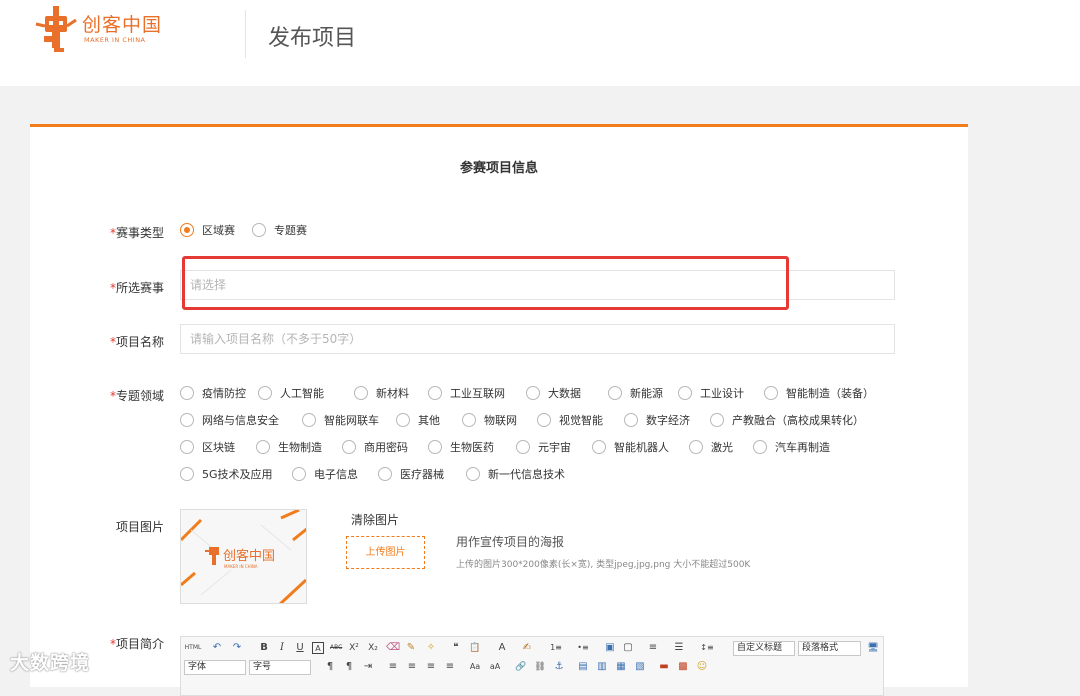  I want to click on topic-option: 区块链, so click(207, 447).